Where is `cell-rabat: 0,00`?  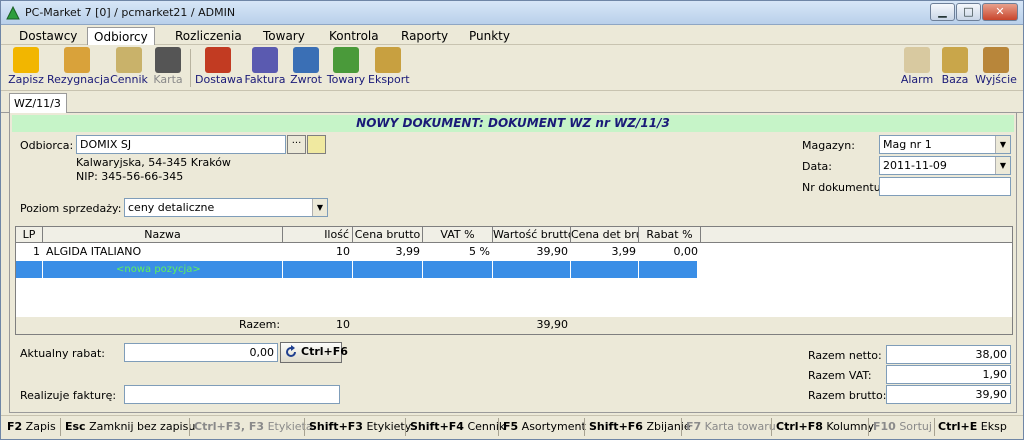 cell-rabat: 0,00 is located at coordinates (670, 252).